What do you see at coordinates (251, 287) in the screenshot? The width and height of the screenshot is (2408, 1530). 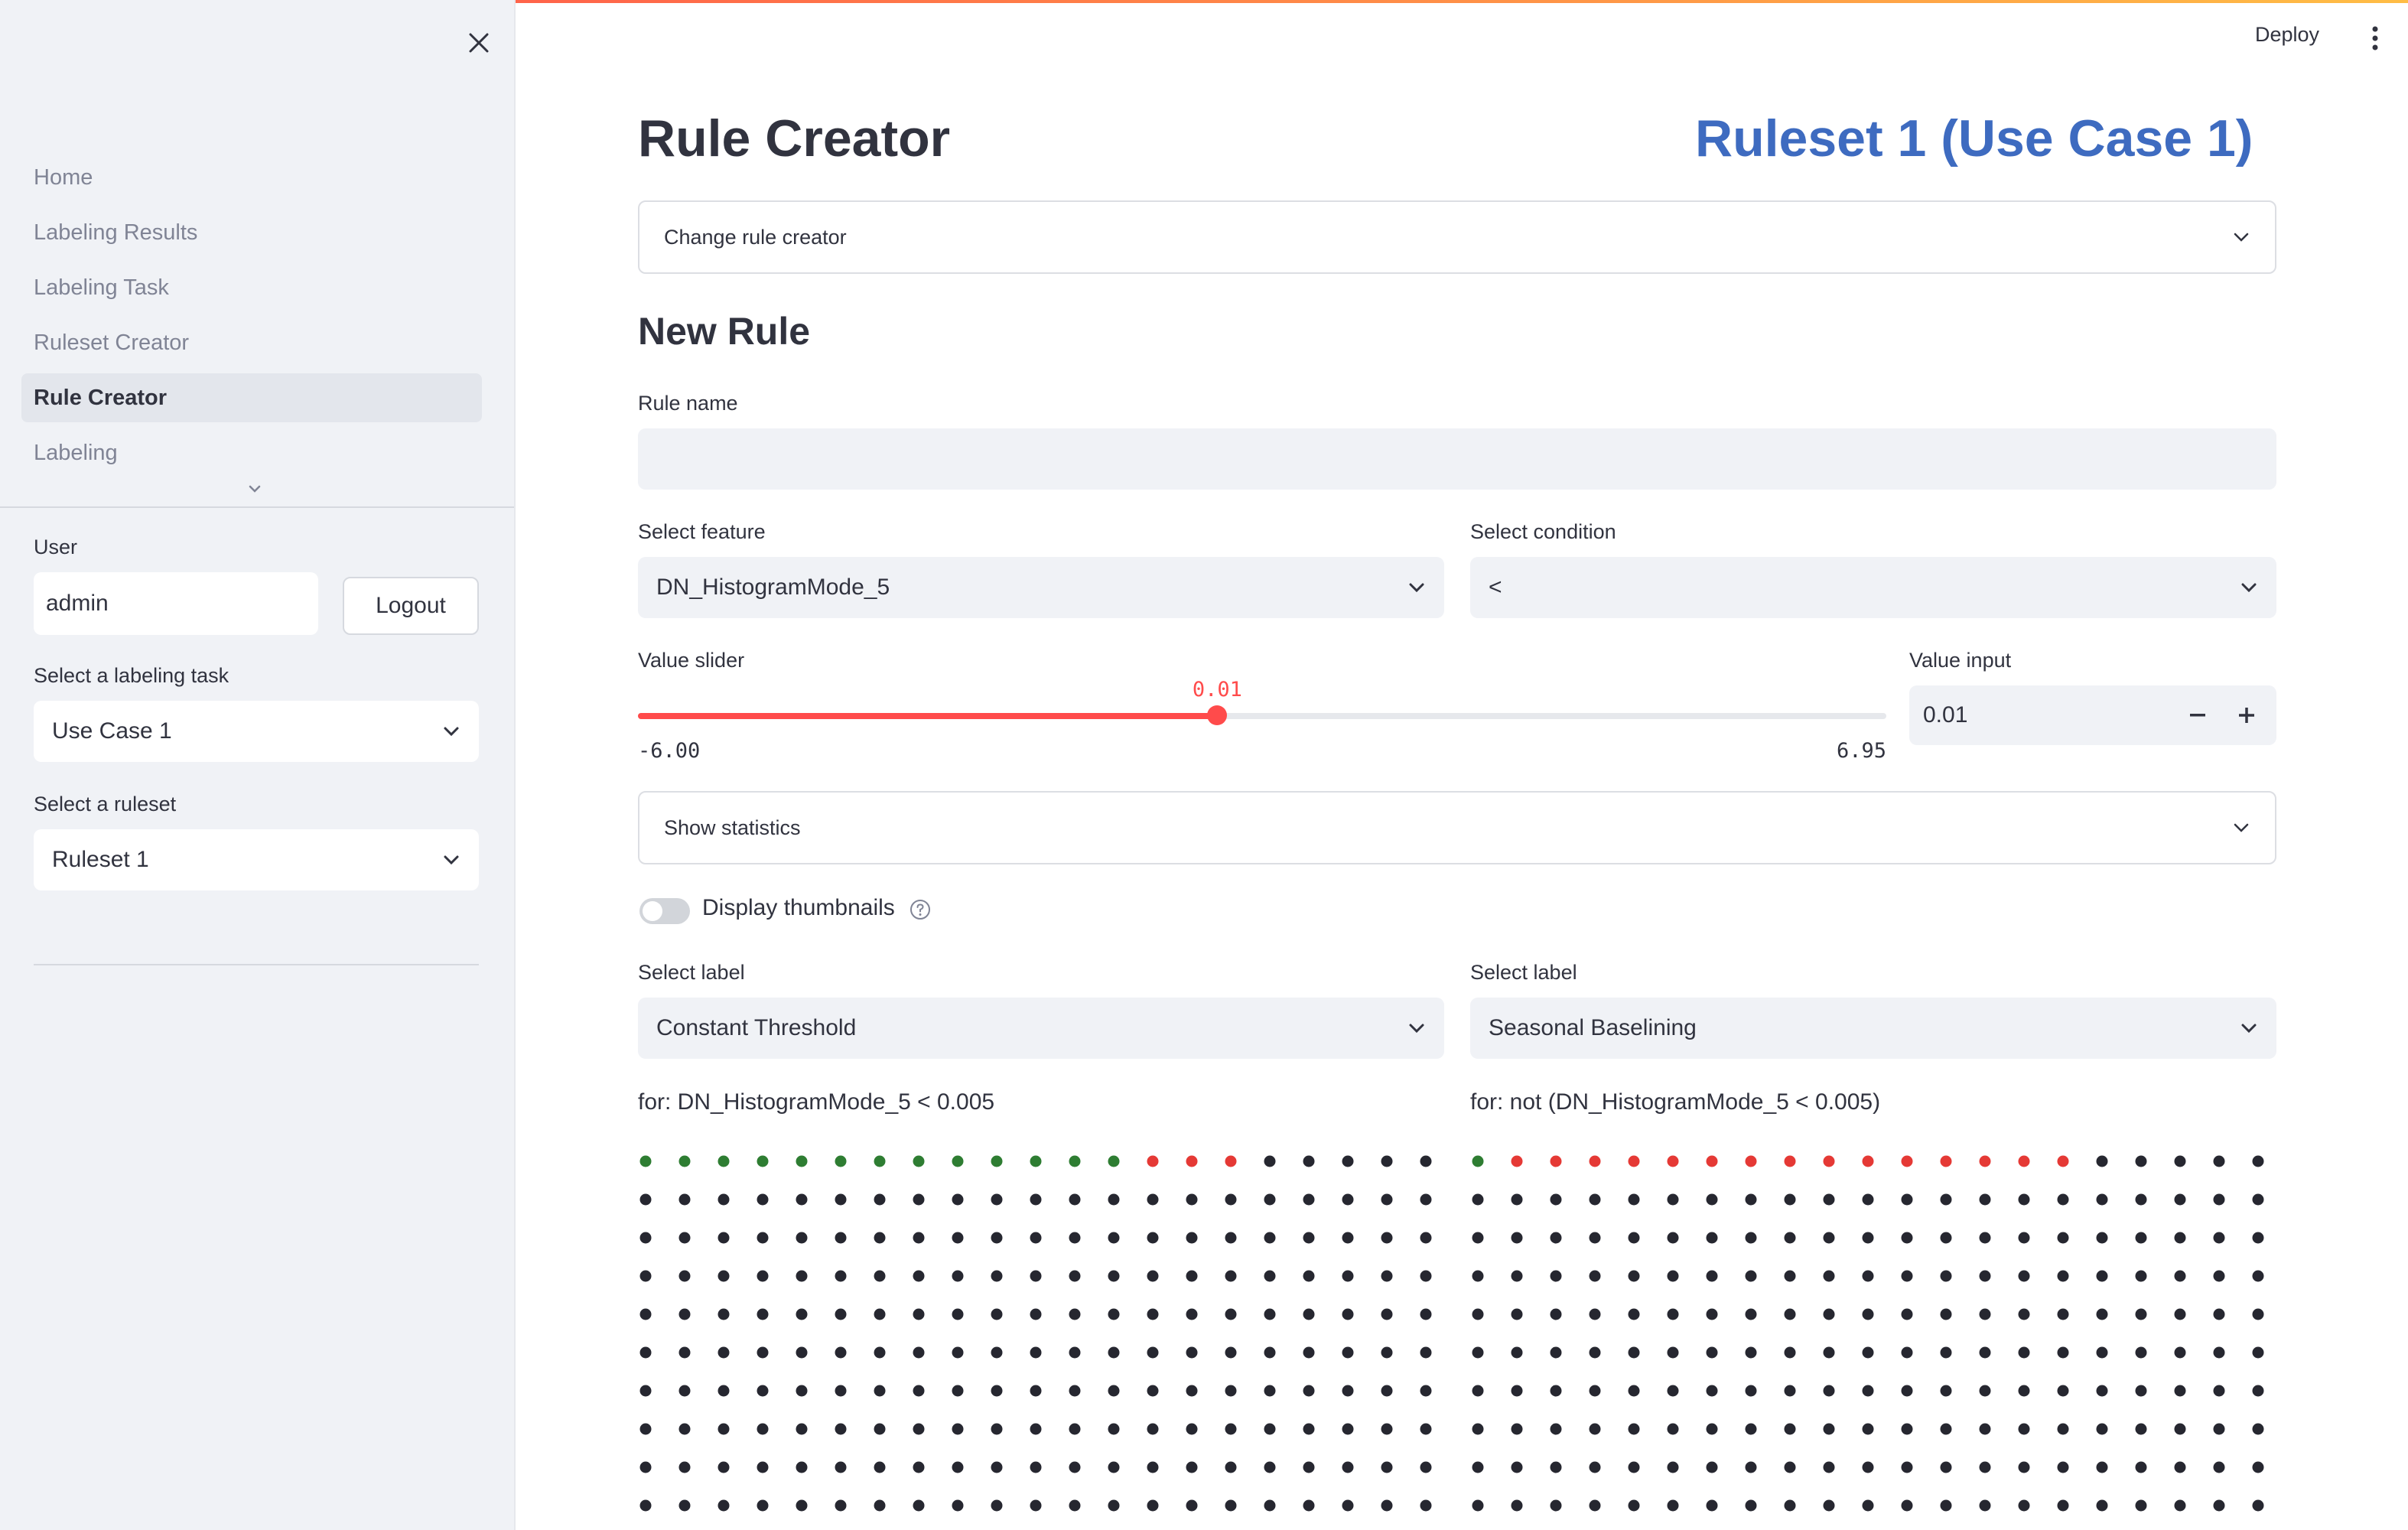 I see `sidebar-item-labeling-task: Labeling Task` at bounding box center [251, 287].